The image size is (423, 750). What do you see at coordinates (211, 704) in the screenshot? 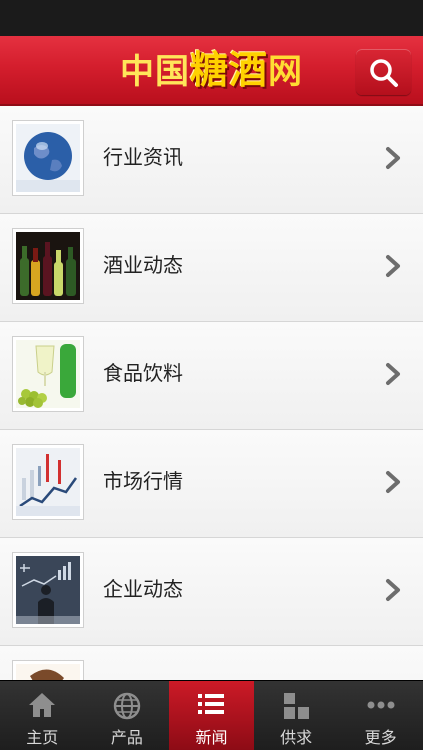
I see `list-icon` at bounding box center [211, 704].